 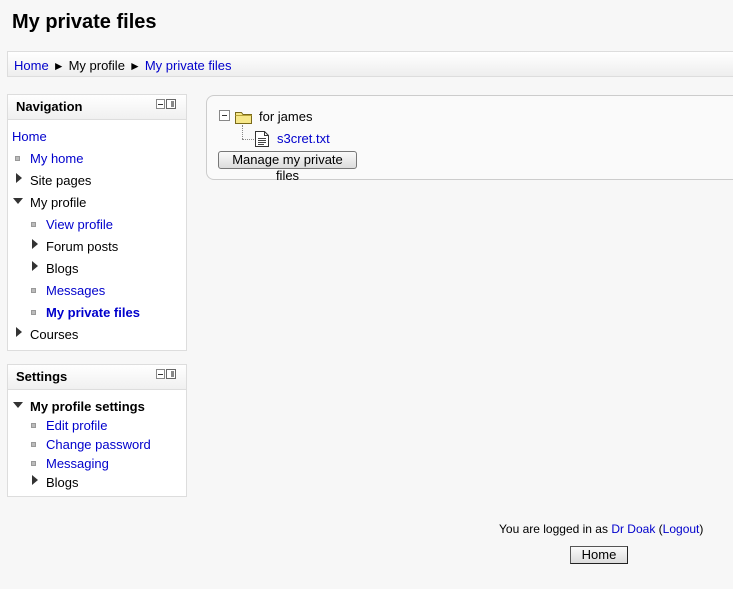 What do you see at coordinates (60, 180) in the screenshot?
I see `nav-site-pages: Site pages` at bounding box center [60, 180].